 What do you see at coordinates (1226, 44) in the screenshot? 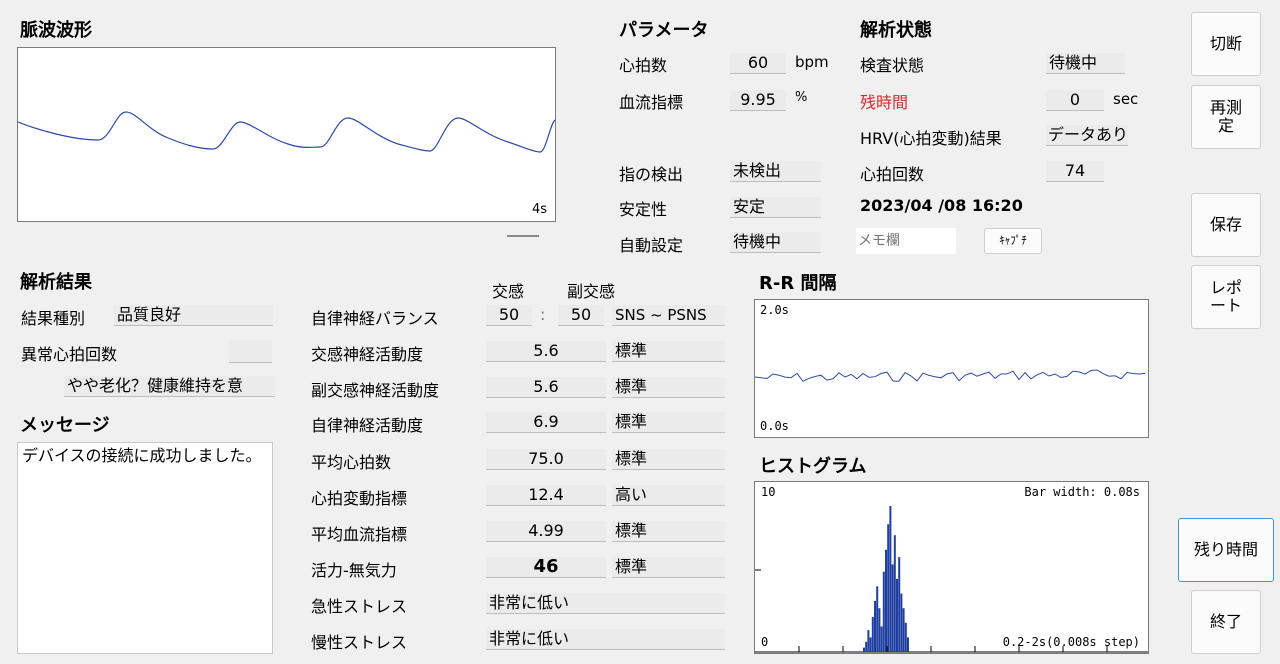
I see `disconnect-button: 切断` at bounding box center [1226, 44].